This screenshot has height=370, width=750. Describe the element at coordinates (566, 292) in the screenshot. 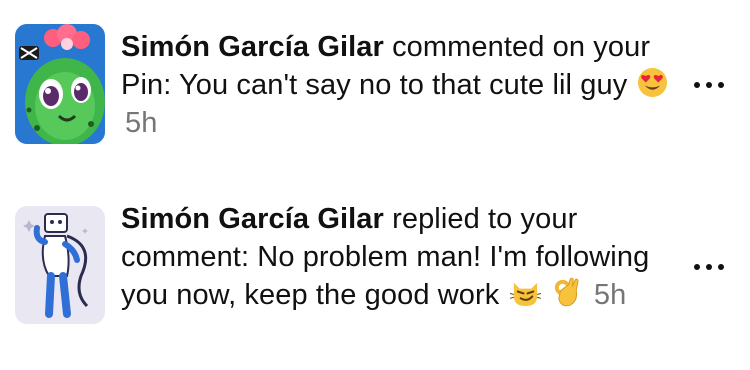

I see `ok-hand-emoji` at that location.